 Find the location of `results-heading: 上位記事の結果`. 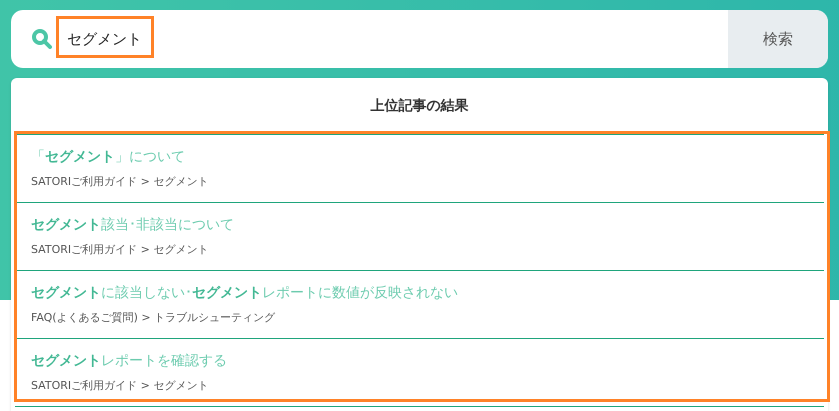

results-heading: 上位記事の結果 is located at coordinates (419, 106).